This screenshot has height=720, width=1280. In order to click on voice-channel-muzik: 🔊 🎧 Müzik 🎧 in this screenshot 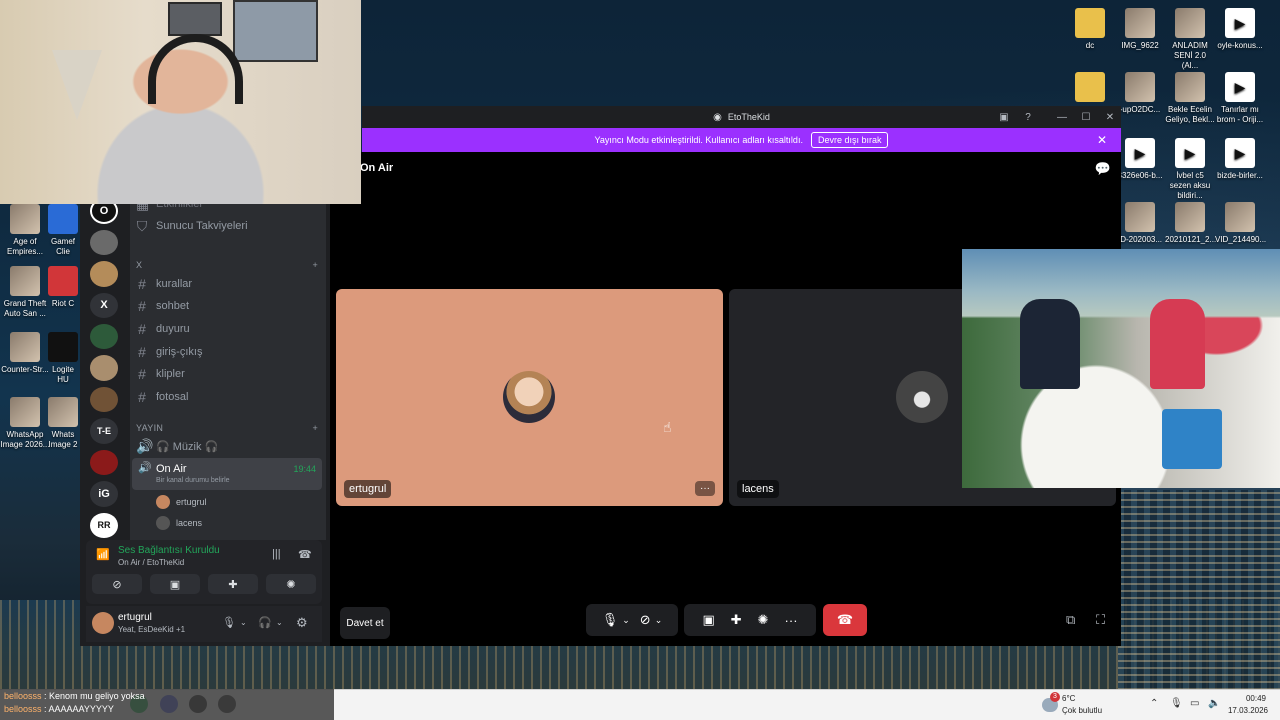, I will do `click(229, 446)`.